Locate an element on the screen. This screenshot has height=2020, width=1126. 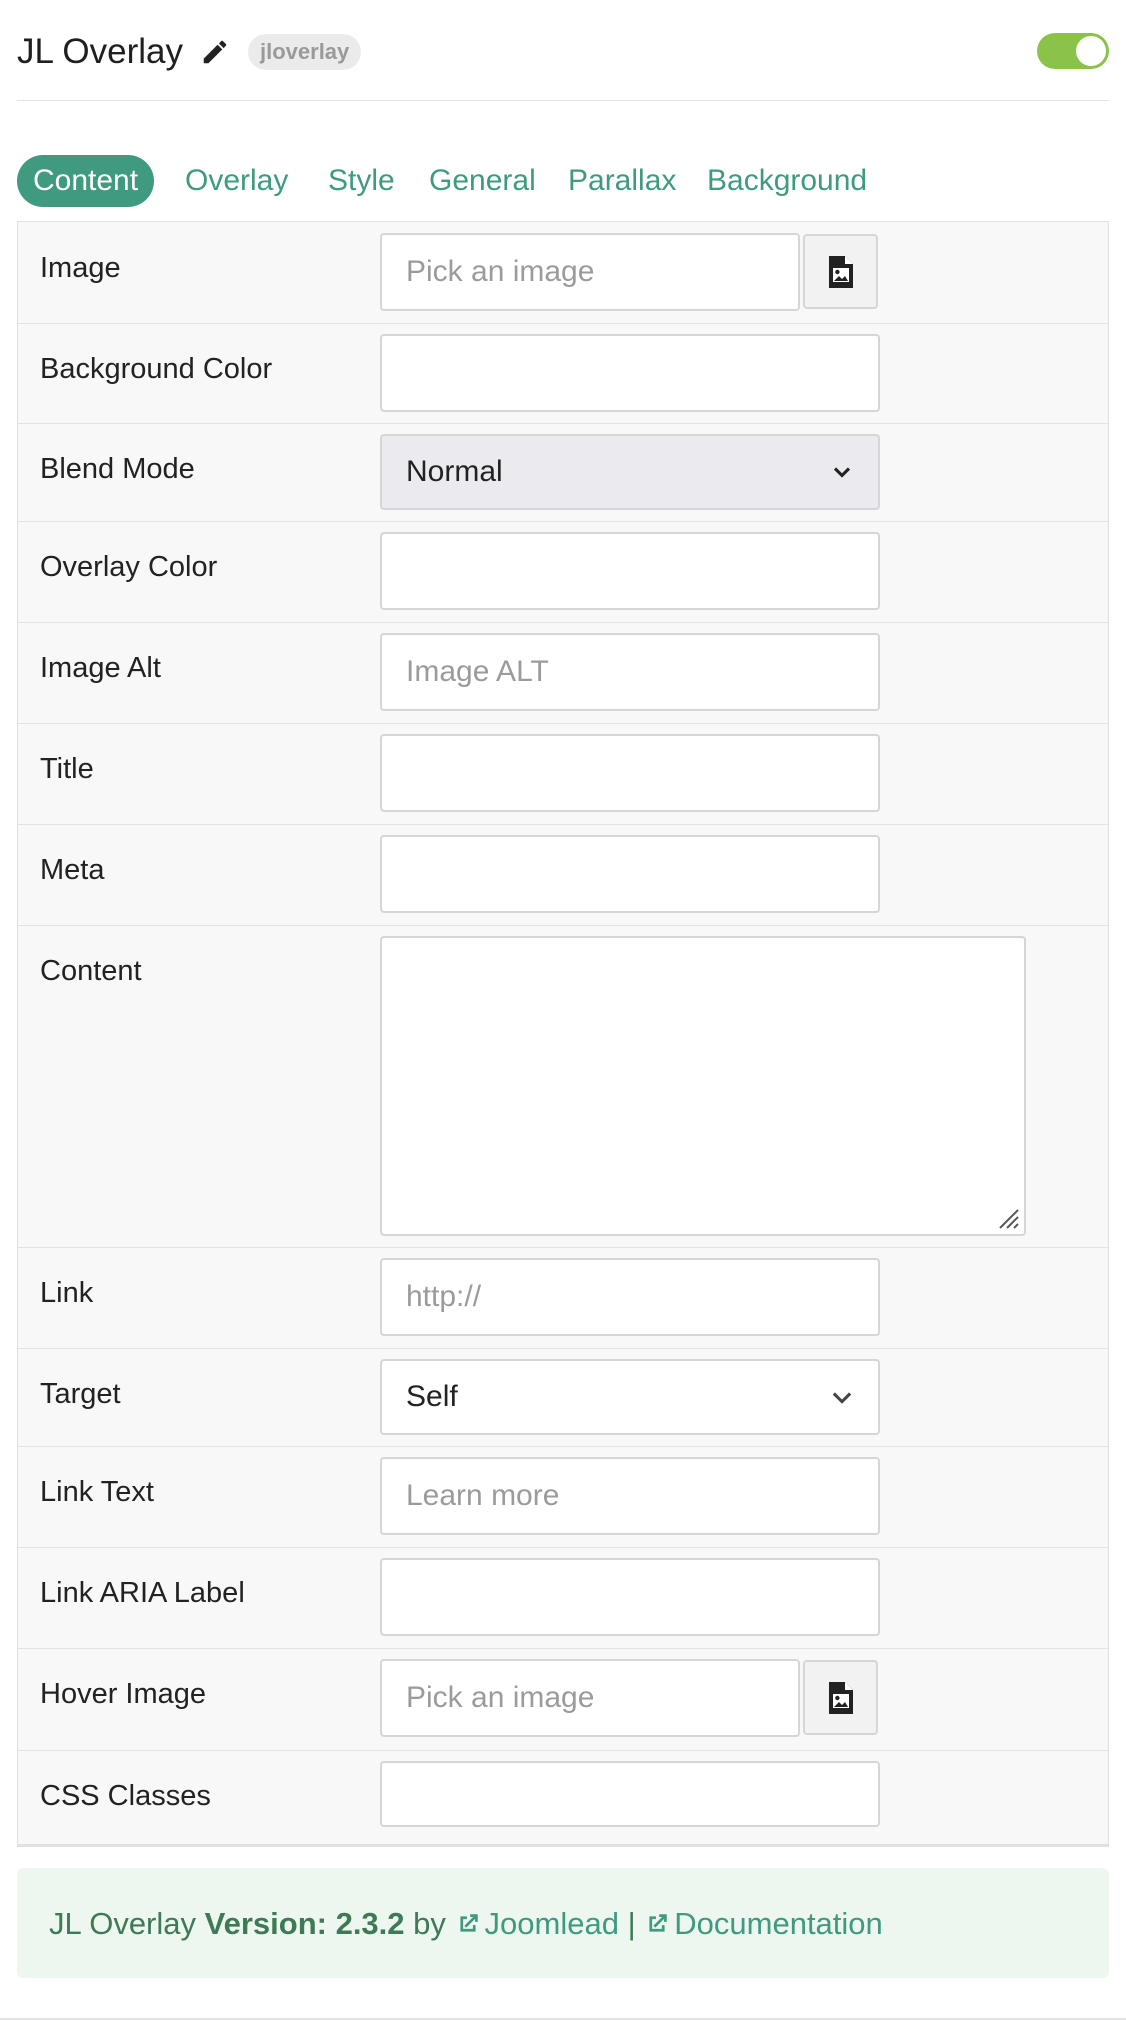
tab-style: Style is located at coordinates (361, 181).